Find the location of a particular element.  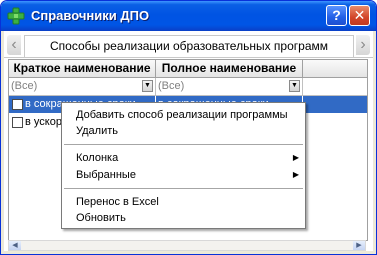

cell-filler is located at coordinates (335, 104).